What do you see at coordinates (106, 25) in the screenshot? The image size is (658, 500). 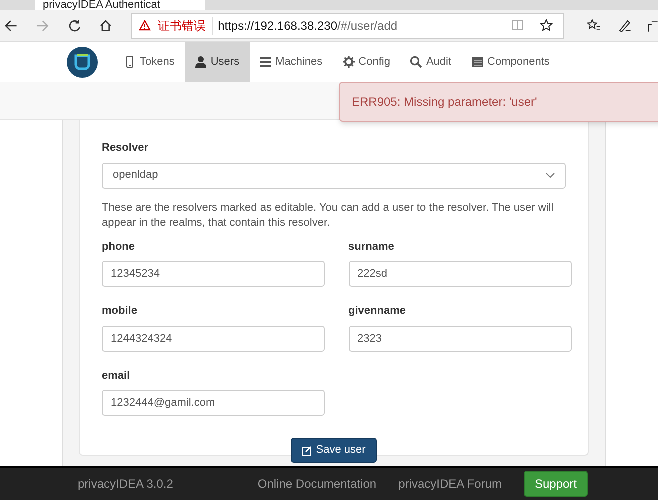 I see `home-icon` at bounding box center [106, 25].